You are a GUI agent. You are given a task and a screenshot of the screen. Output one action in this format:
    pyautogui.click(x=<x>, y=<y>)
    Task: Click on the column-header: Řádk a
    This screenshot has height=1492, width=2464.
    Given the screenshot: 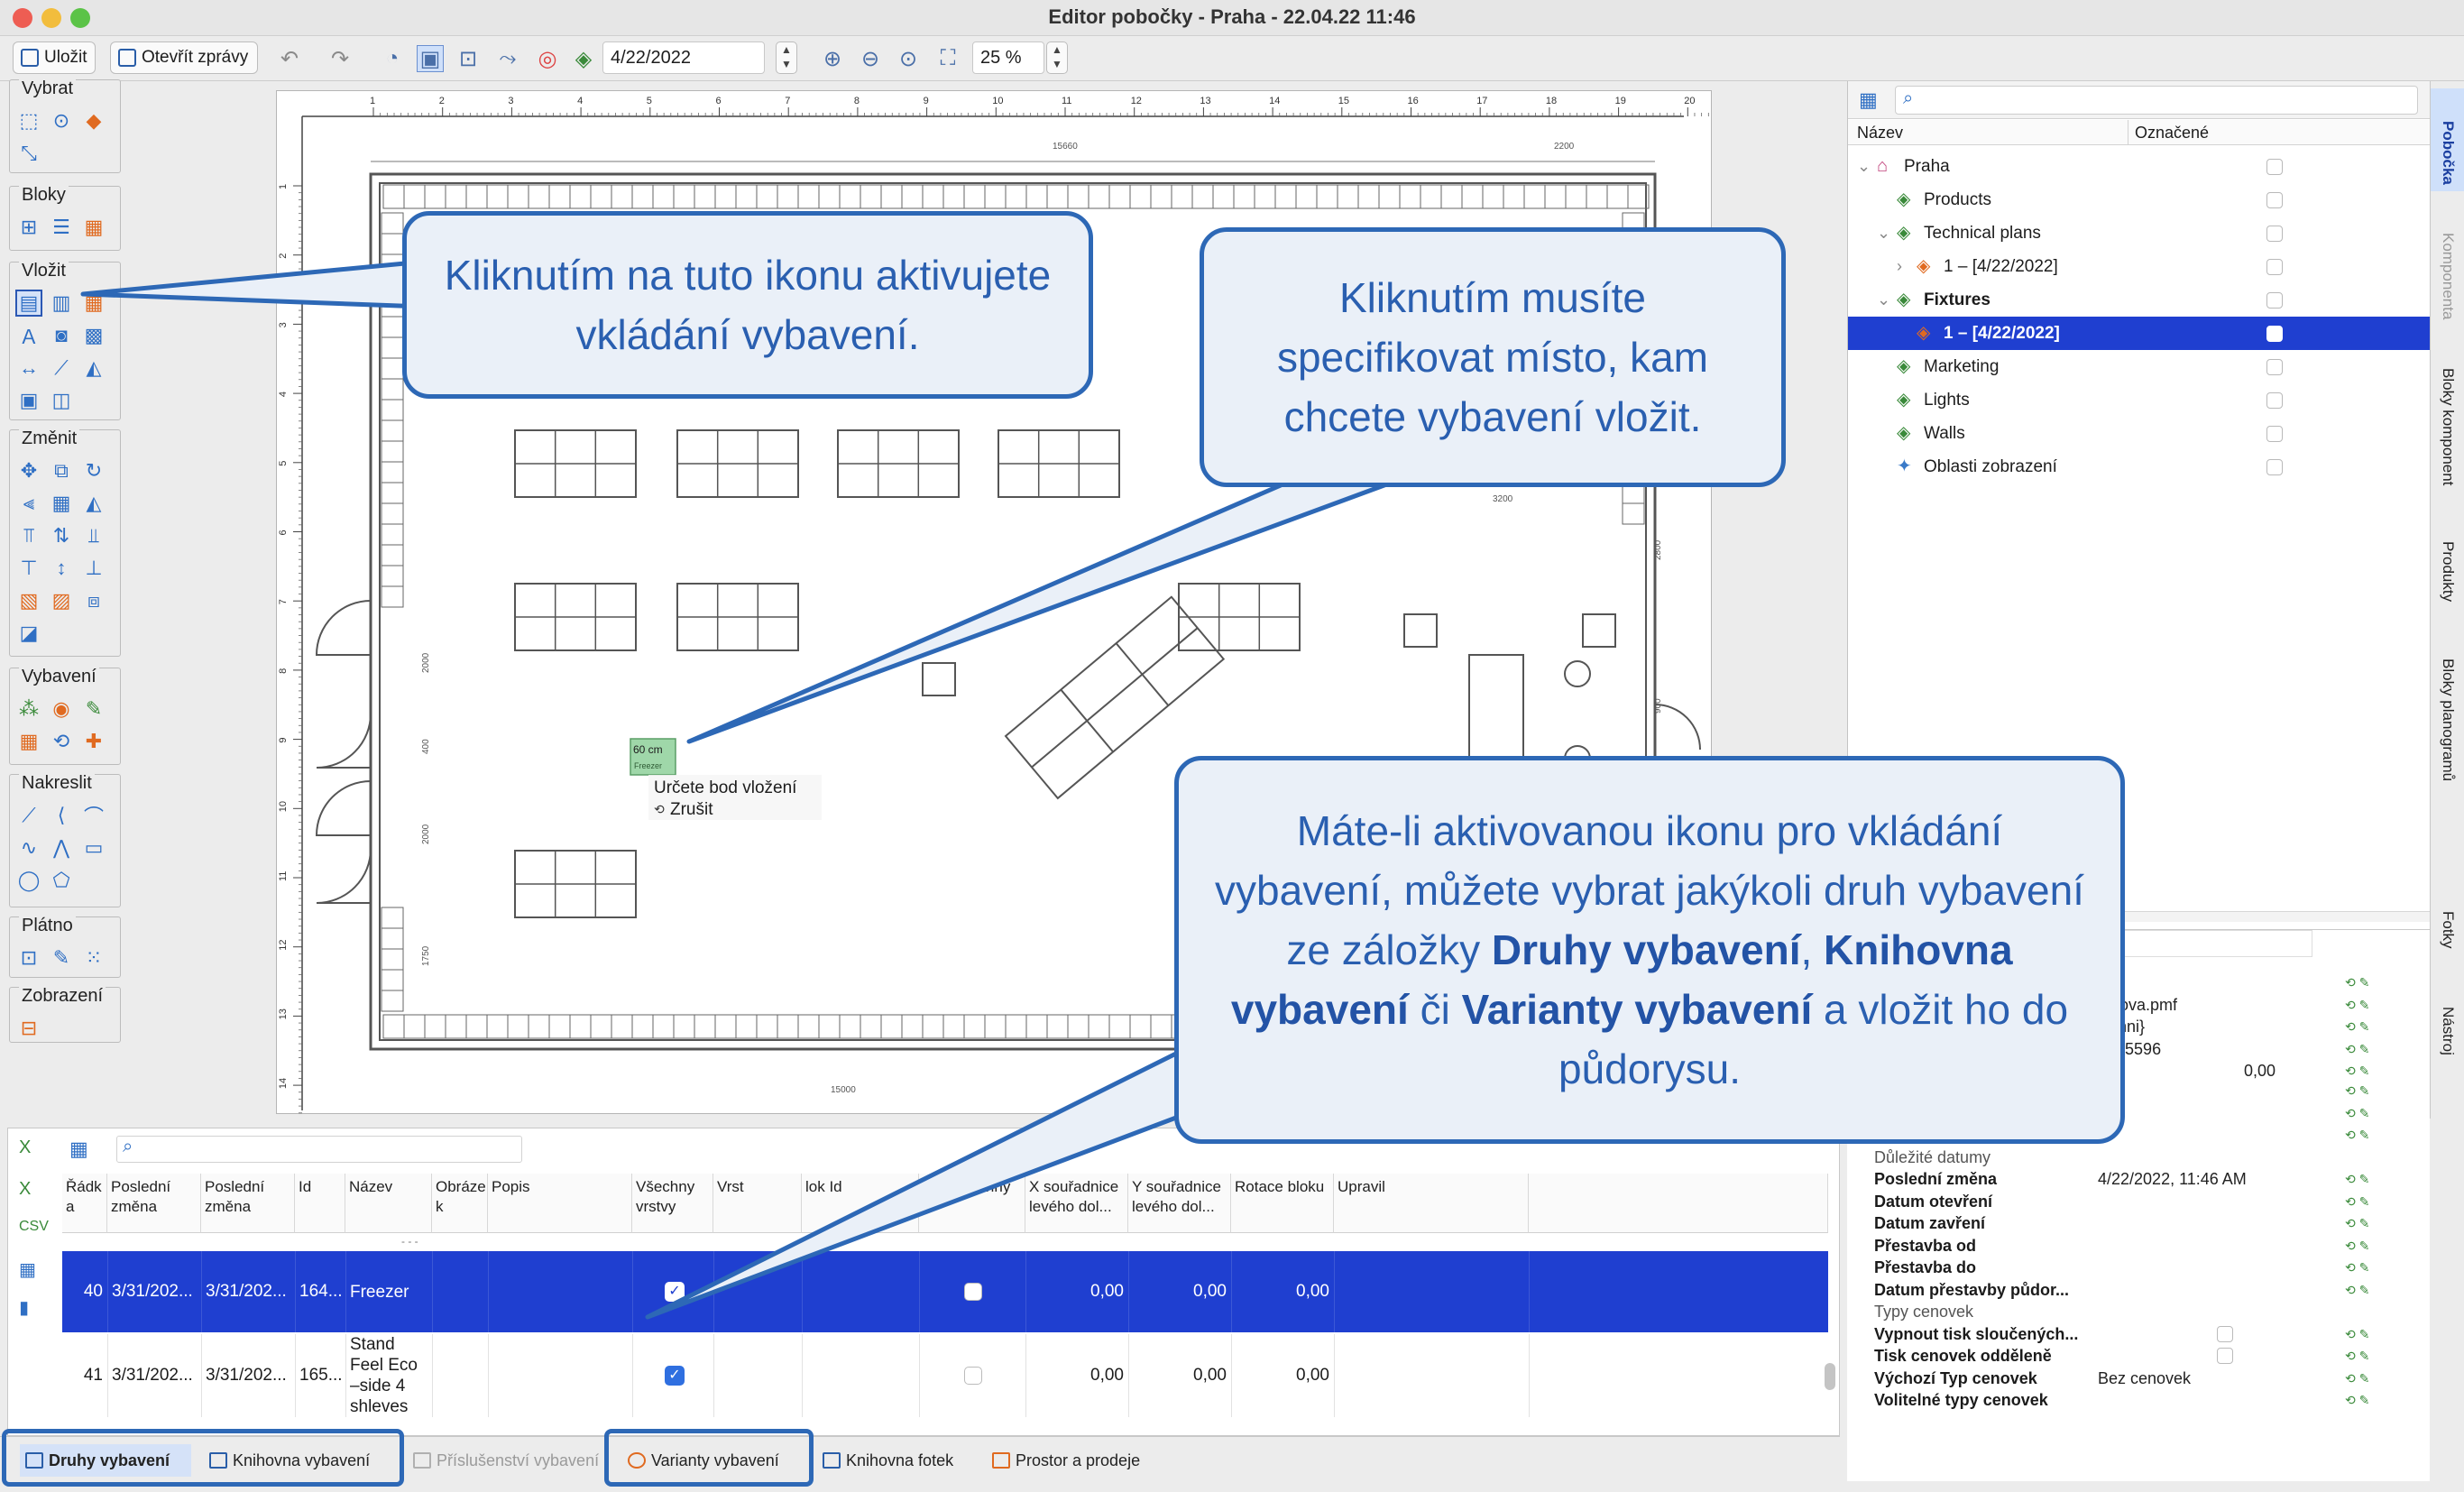 What is the action you would take?
    pyautogui.click(x=84, y=1203)
    